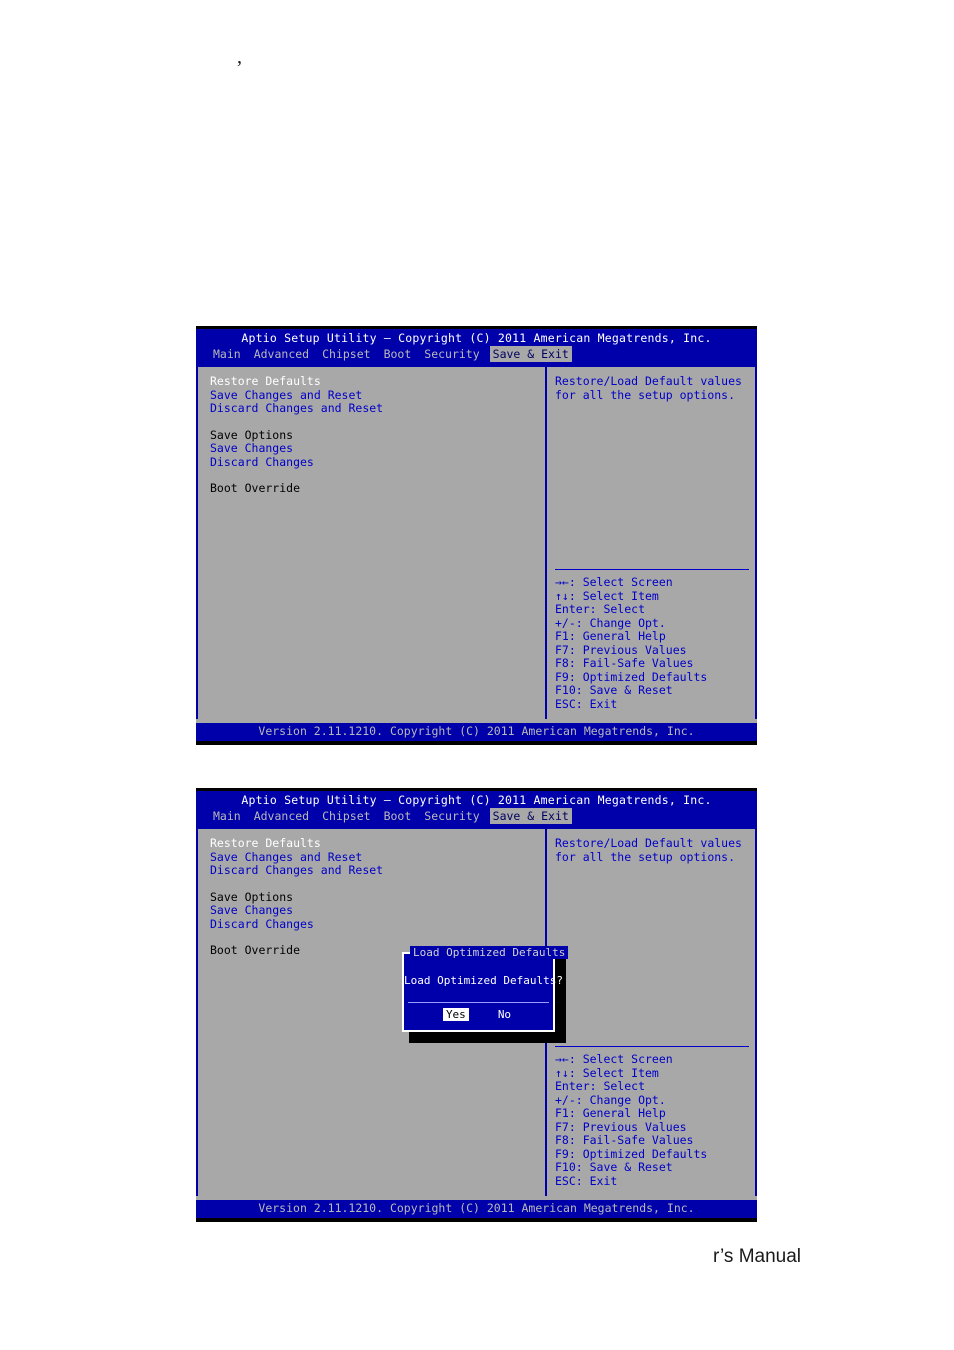  What do you see at coordinates (610, 1113) in the screenshot?
I see `key-f1-general-help-2: F1: General Help` at bounding box center [610, 1113].